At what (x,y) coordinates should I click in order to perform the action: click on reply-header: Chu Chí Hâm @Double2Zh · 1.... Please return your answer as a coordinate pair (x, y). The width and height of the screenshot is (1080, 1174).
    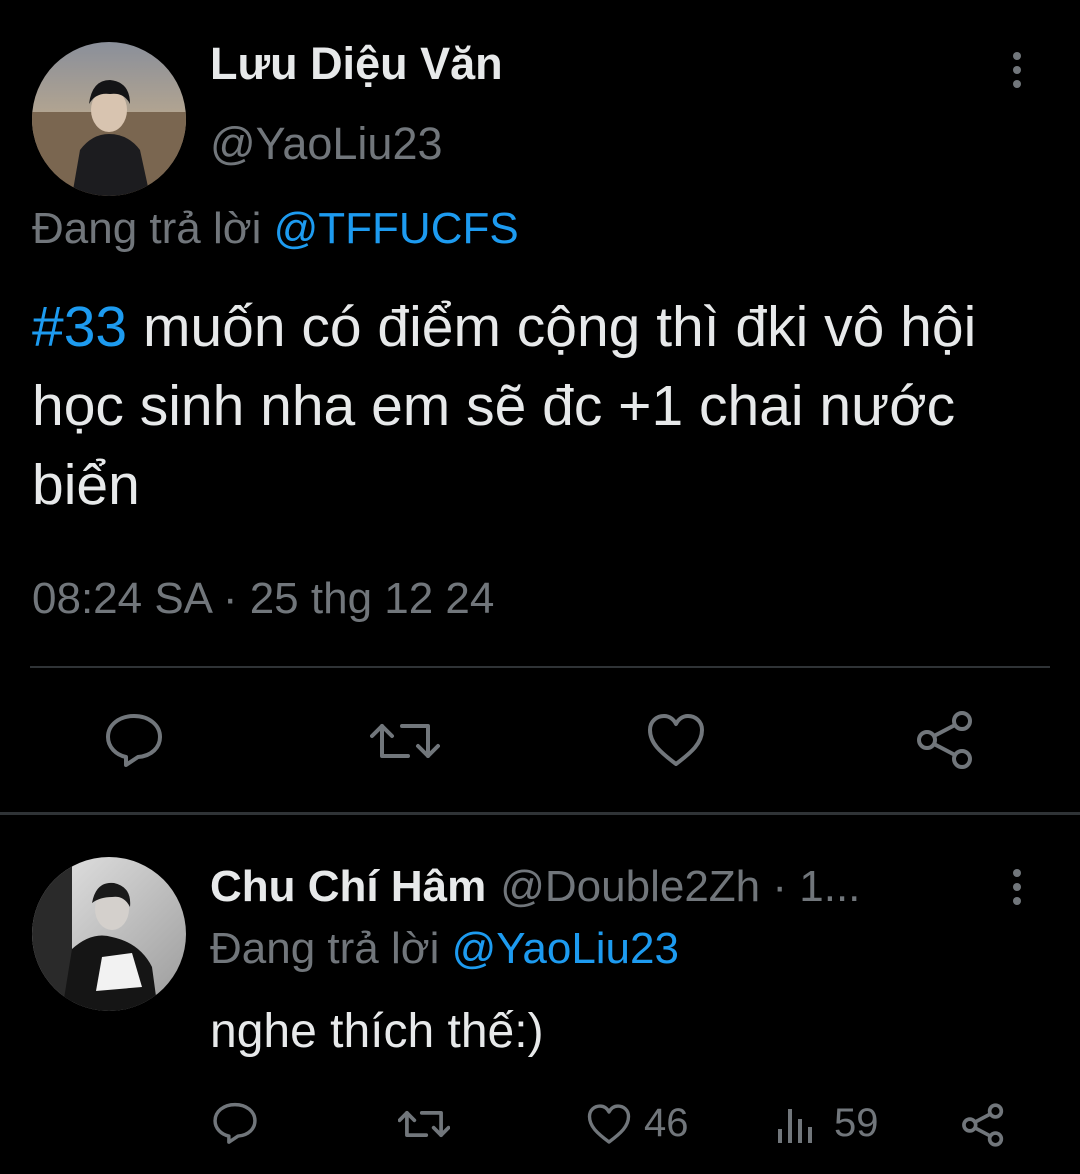
    Looking at the image, I should click on (590, 887).